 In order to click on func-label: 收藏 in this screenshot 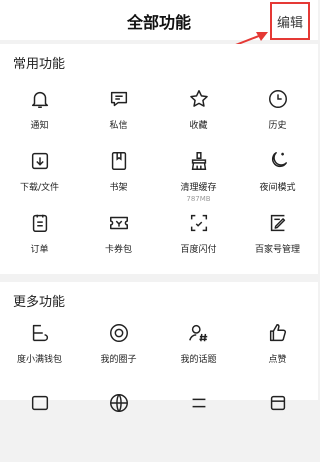, I will do `click(198, 126)`.